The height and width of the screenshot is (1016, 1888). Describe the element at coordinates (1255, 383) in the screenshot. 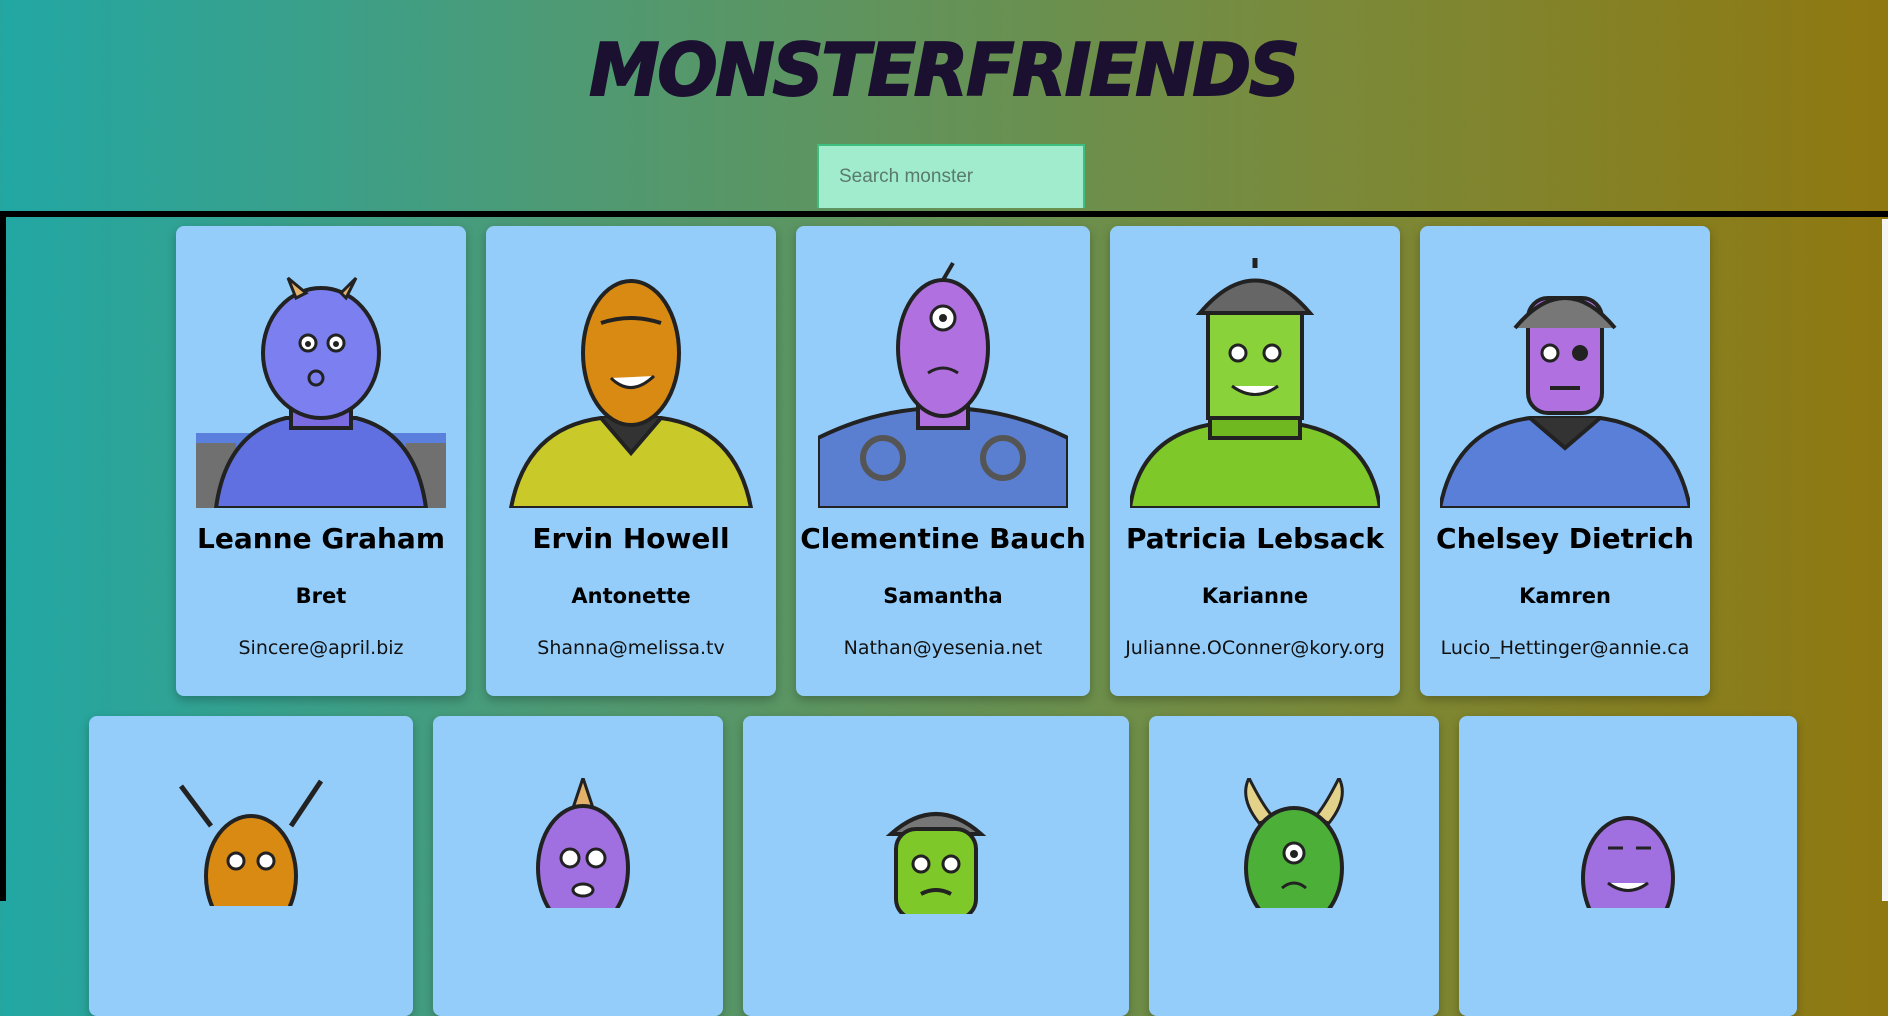

I see `green-helmet-monster-icon` at that location.